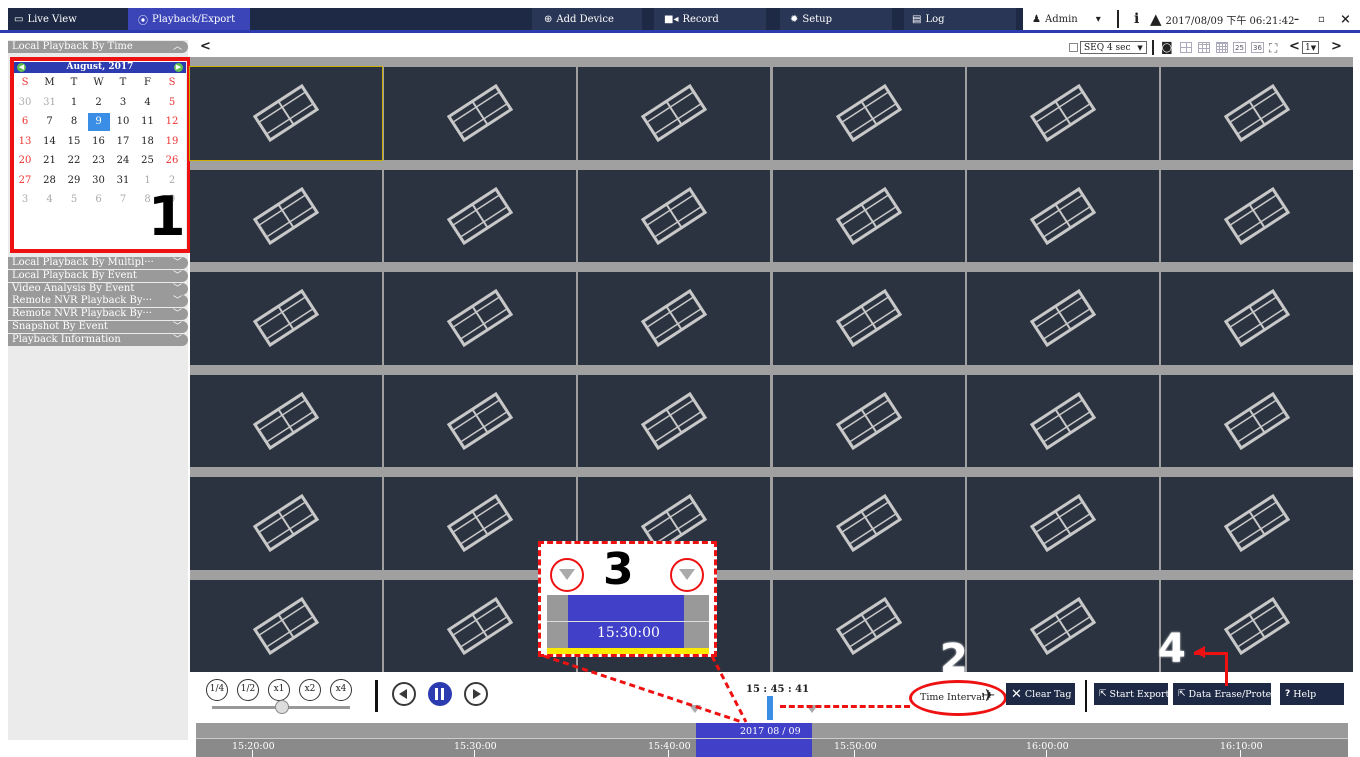 The width and height of the screenshot is (1360, 757). I want to click on record-button: ■◂ Record, so click(691, 19).